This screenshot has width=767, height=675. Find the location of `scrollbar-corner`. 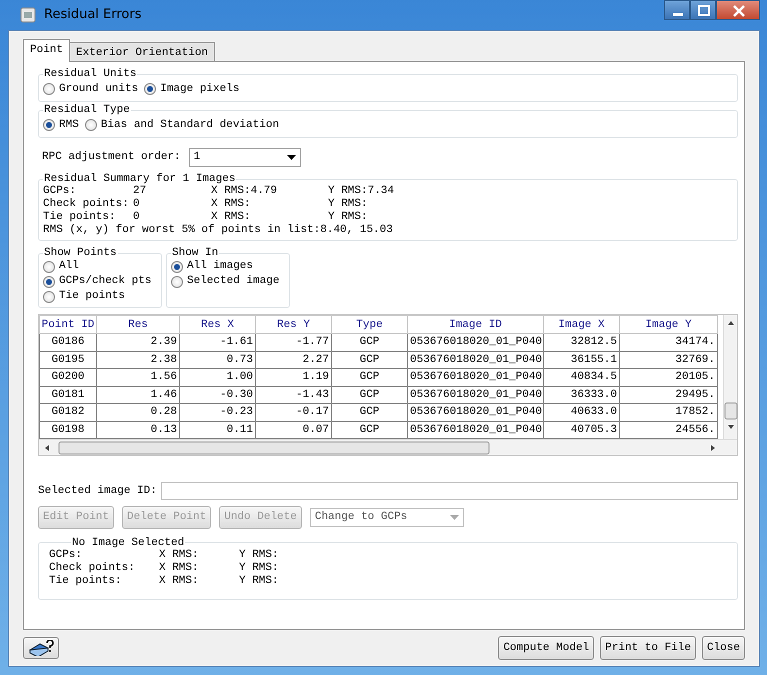

scrollbar-corner is located at coordinates (730, 447).